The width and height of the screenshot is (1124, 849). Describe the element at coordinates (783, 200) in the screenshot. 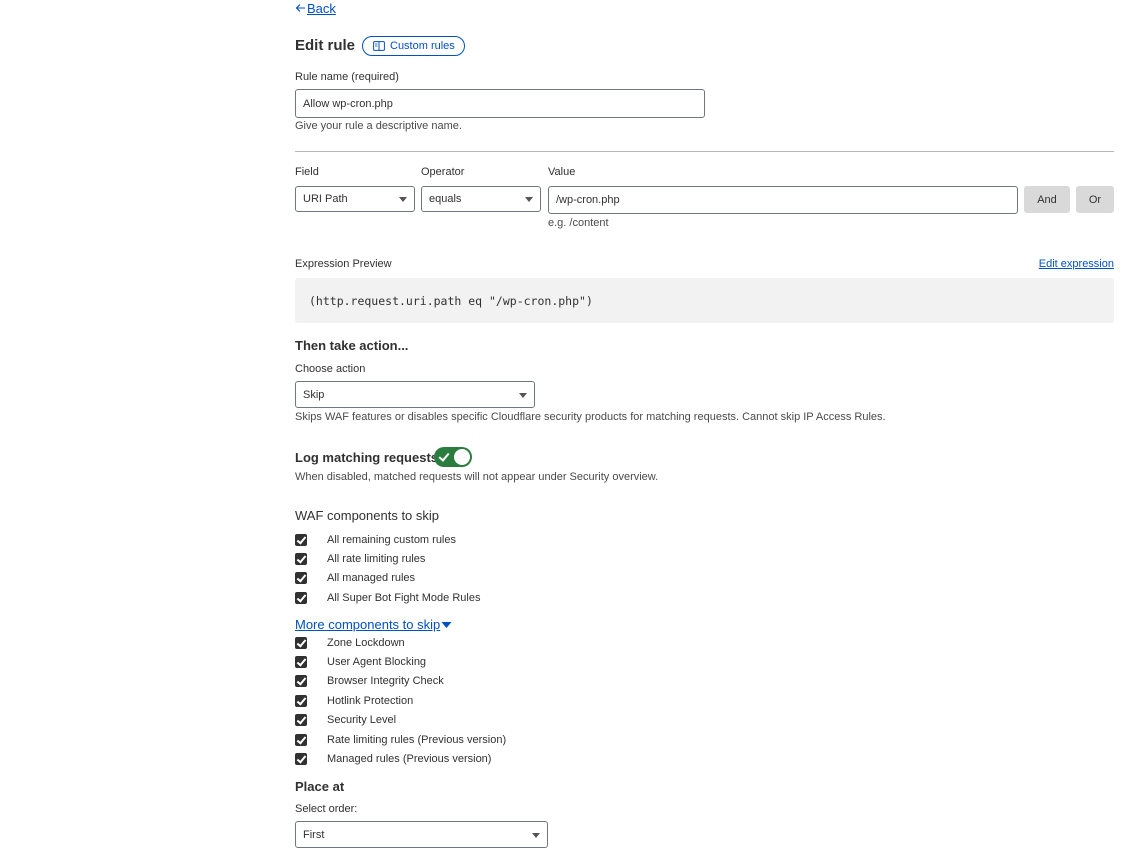

I see `value-input: /wp-cron.php` at that location.